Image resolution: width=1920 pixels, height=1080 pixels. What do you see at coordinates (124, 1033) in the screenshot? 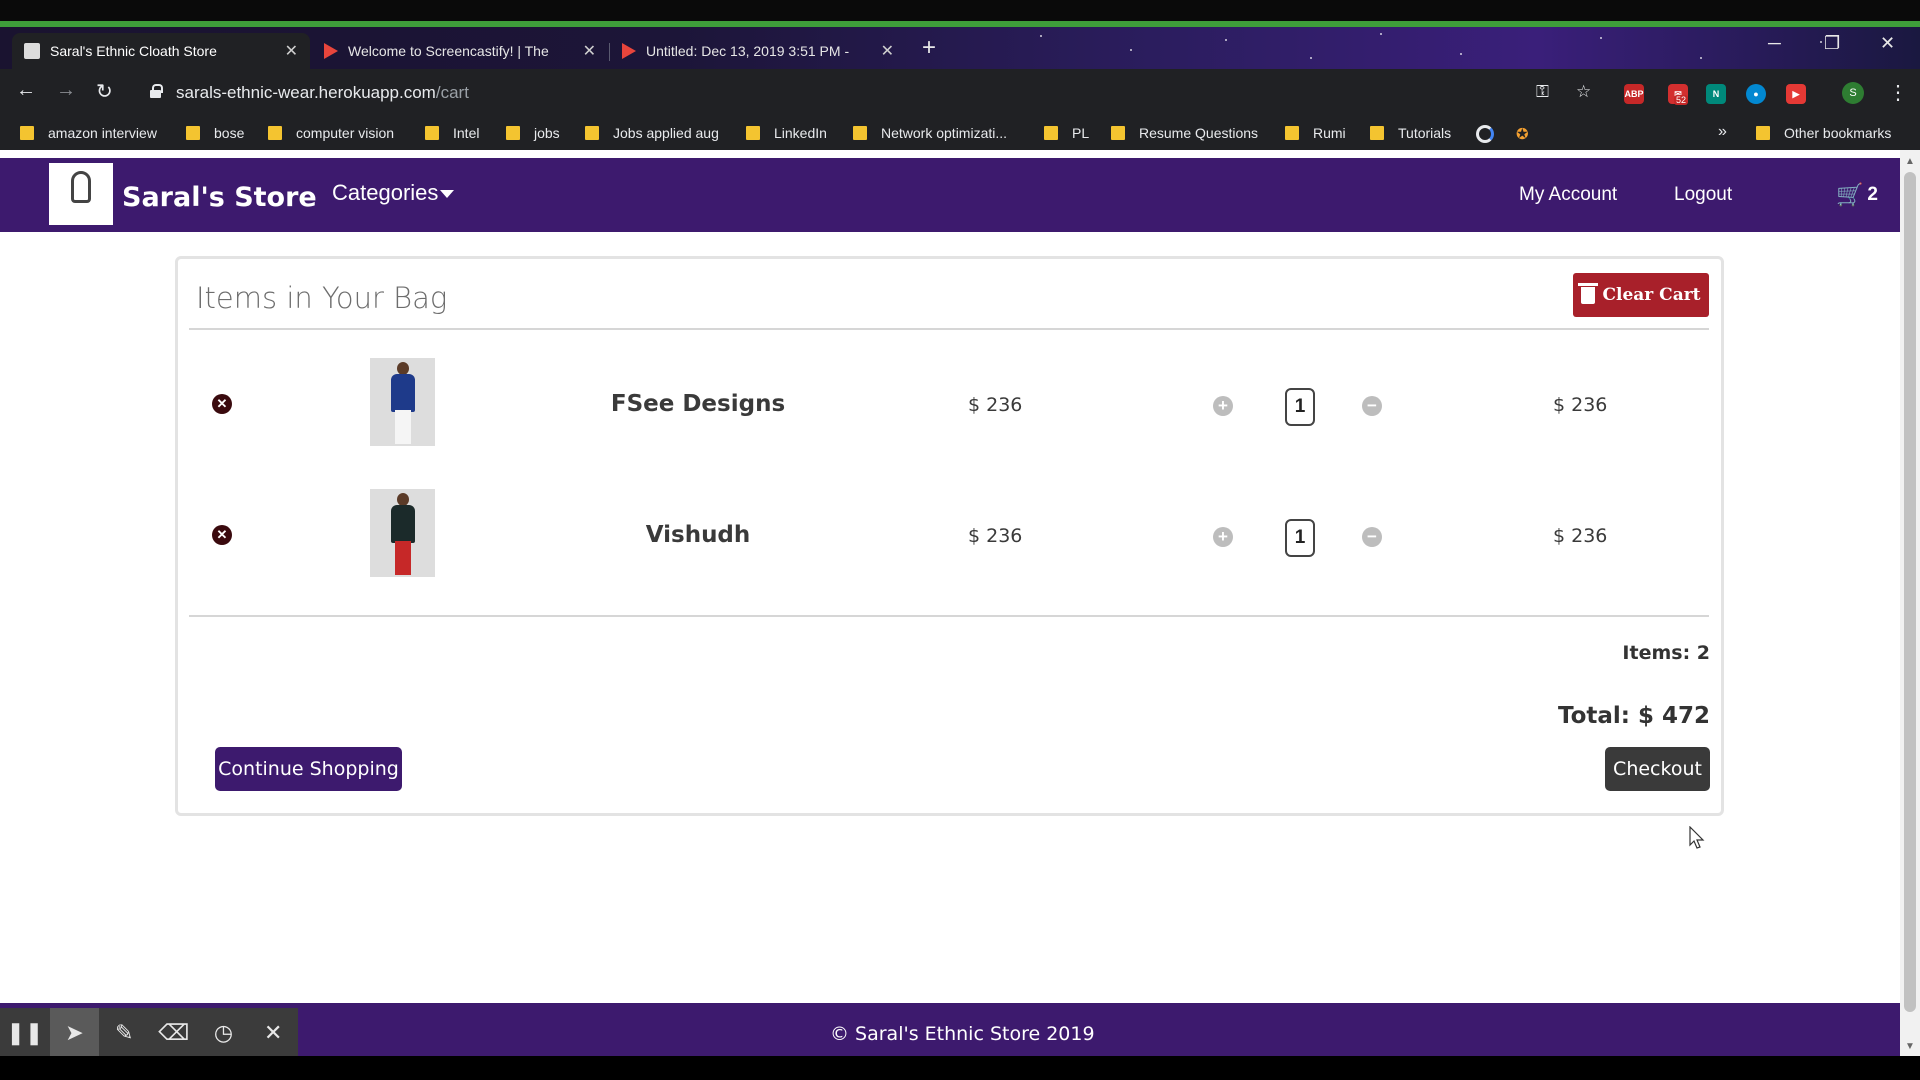
I see `pen-tool-icon: ✎` at bounding box center [124, 1033].